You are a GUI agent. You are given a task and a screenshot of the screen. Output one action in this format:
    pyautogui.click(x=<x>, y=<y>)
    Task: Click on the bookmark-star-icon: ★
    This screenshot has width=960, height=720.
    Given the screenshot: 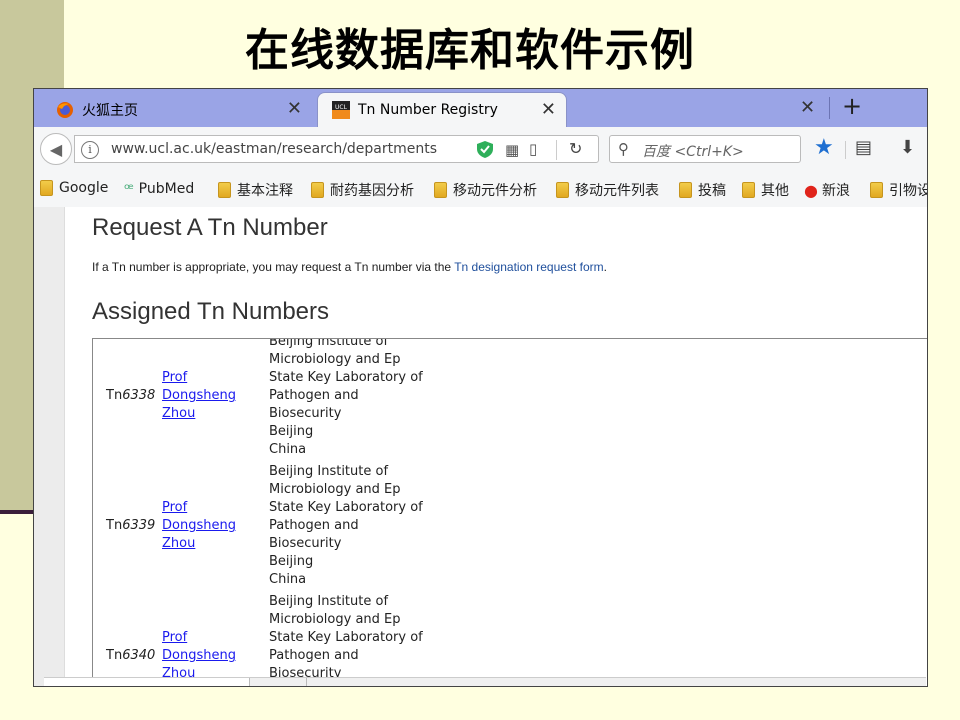 What is the action you would take?
    pyautogui.click(x=824, y=147)
    